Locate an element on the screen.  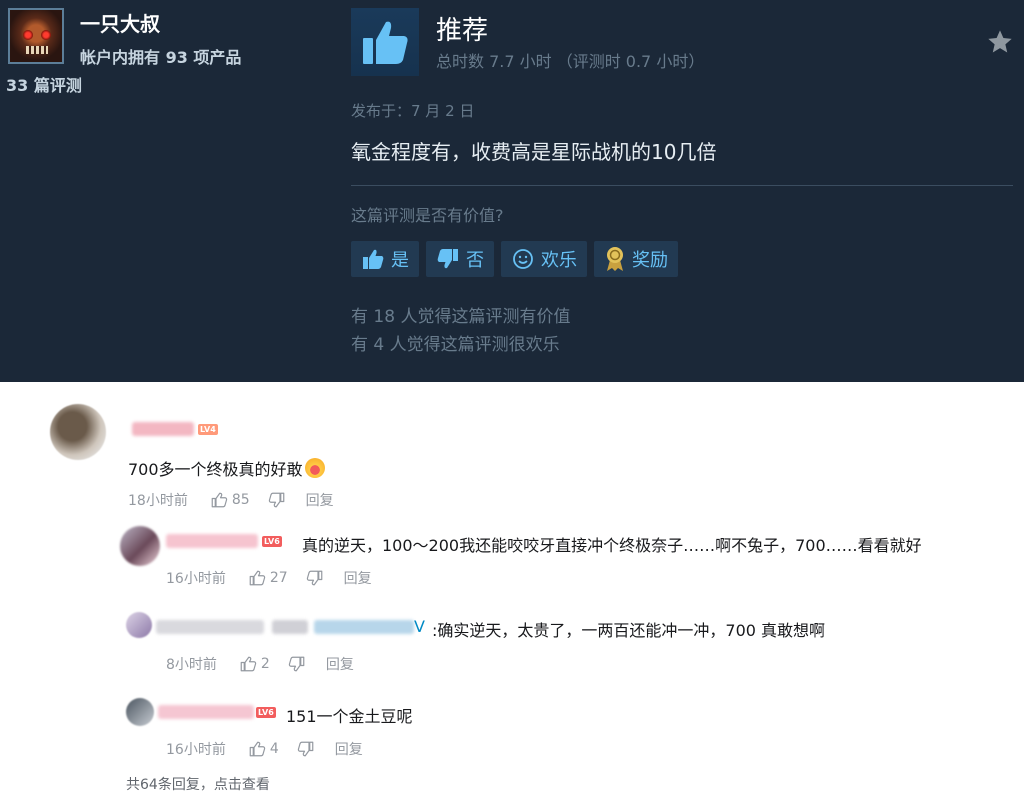
comment-meta: 18小时前 85 回复 is located at coordinates (231, 500).